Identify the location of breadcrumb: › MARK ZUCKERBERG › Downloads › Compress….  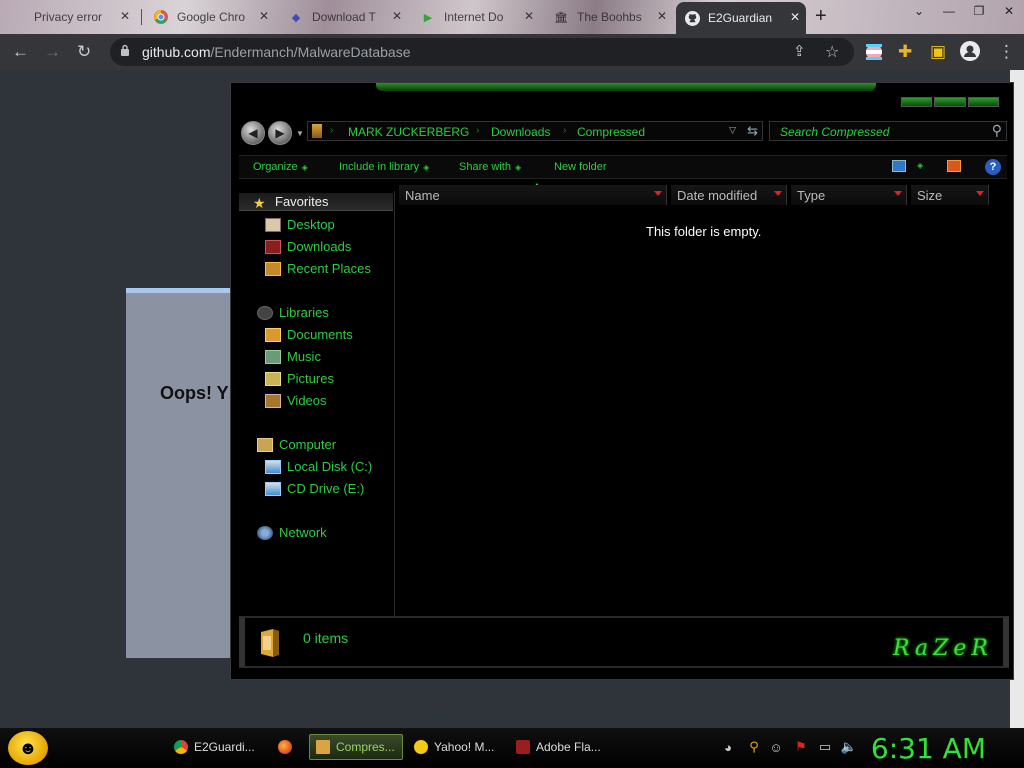
(535, 131).